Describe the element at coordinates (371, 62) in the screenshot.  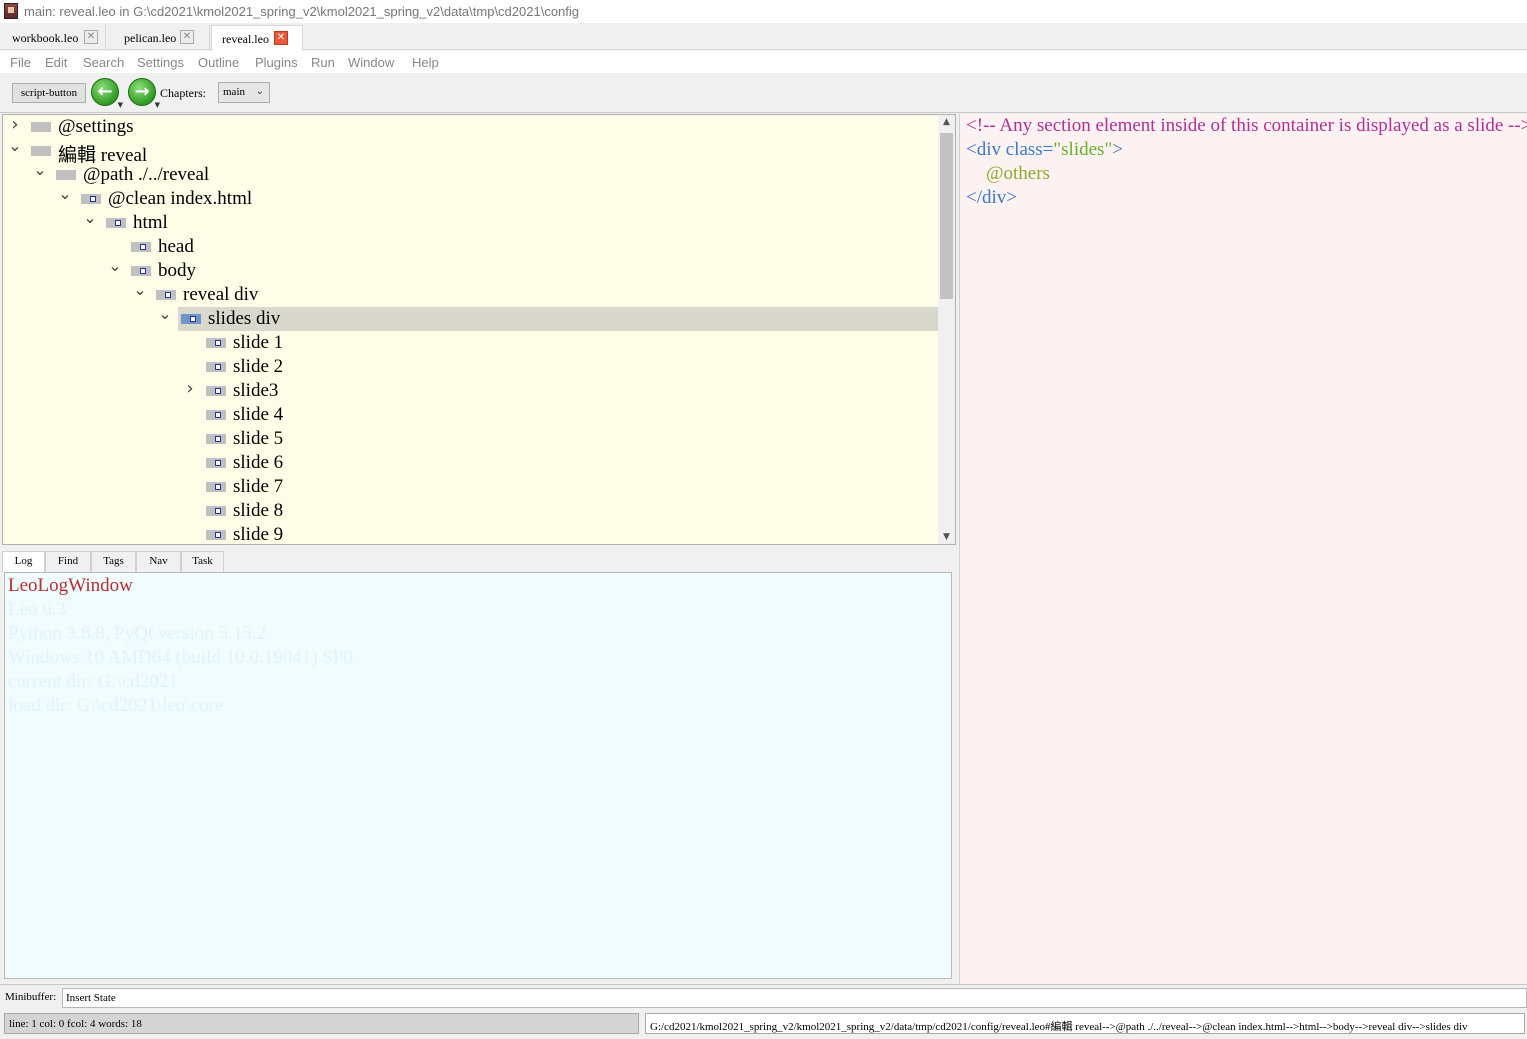
I see `menu-window: Window` at that location.